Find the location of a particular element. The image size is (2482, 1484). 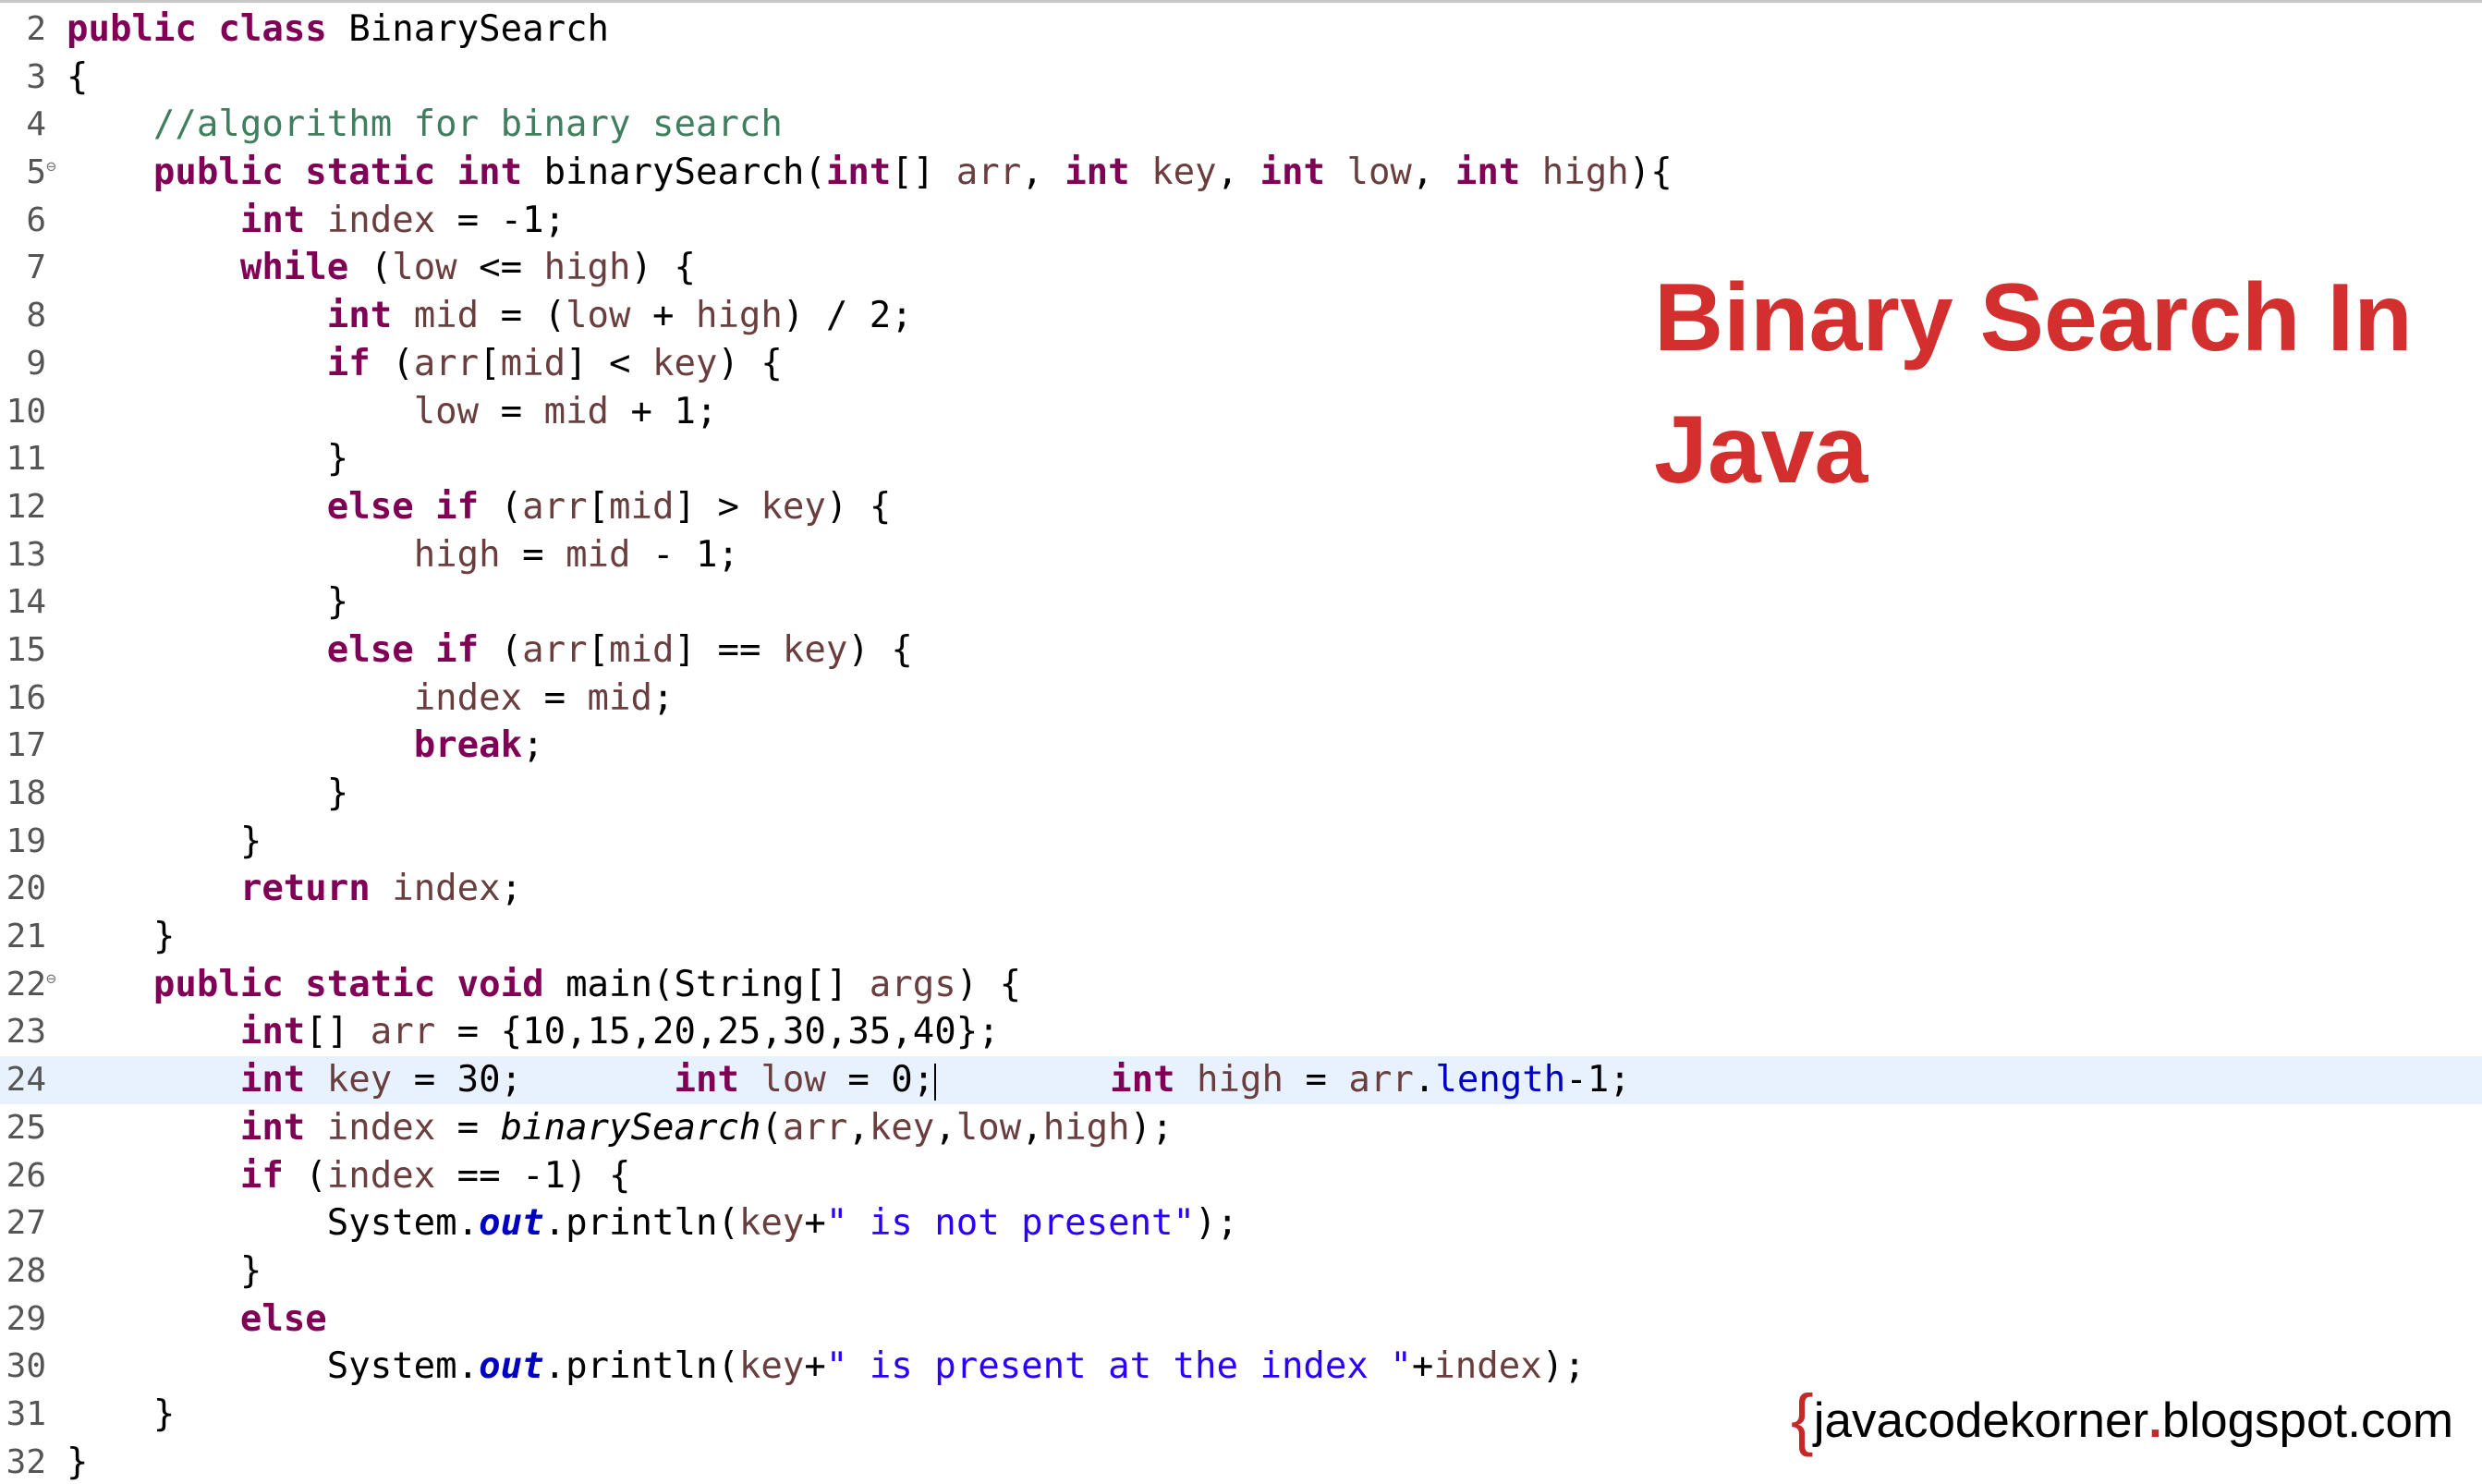

line-number: 11 is located at coordinates (26, 459).